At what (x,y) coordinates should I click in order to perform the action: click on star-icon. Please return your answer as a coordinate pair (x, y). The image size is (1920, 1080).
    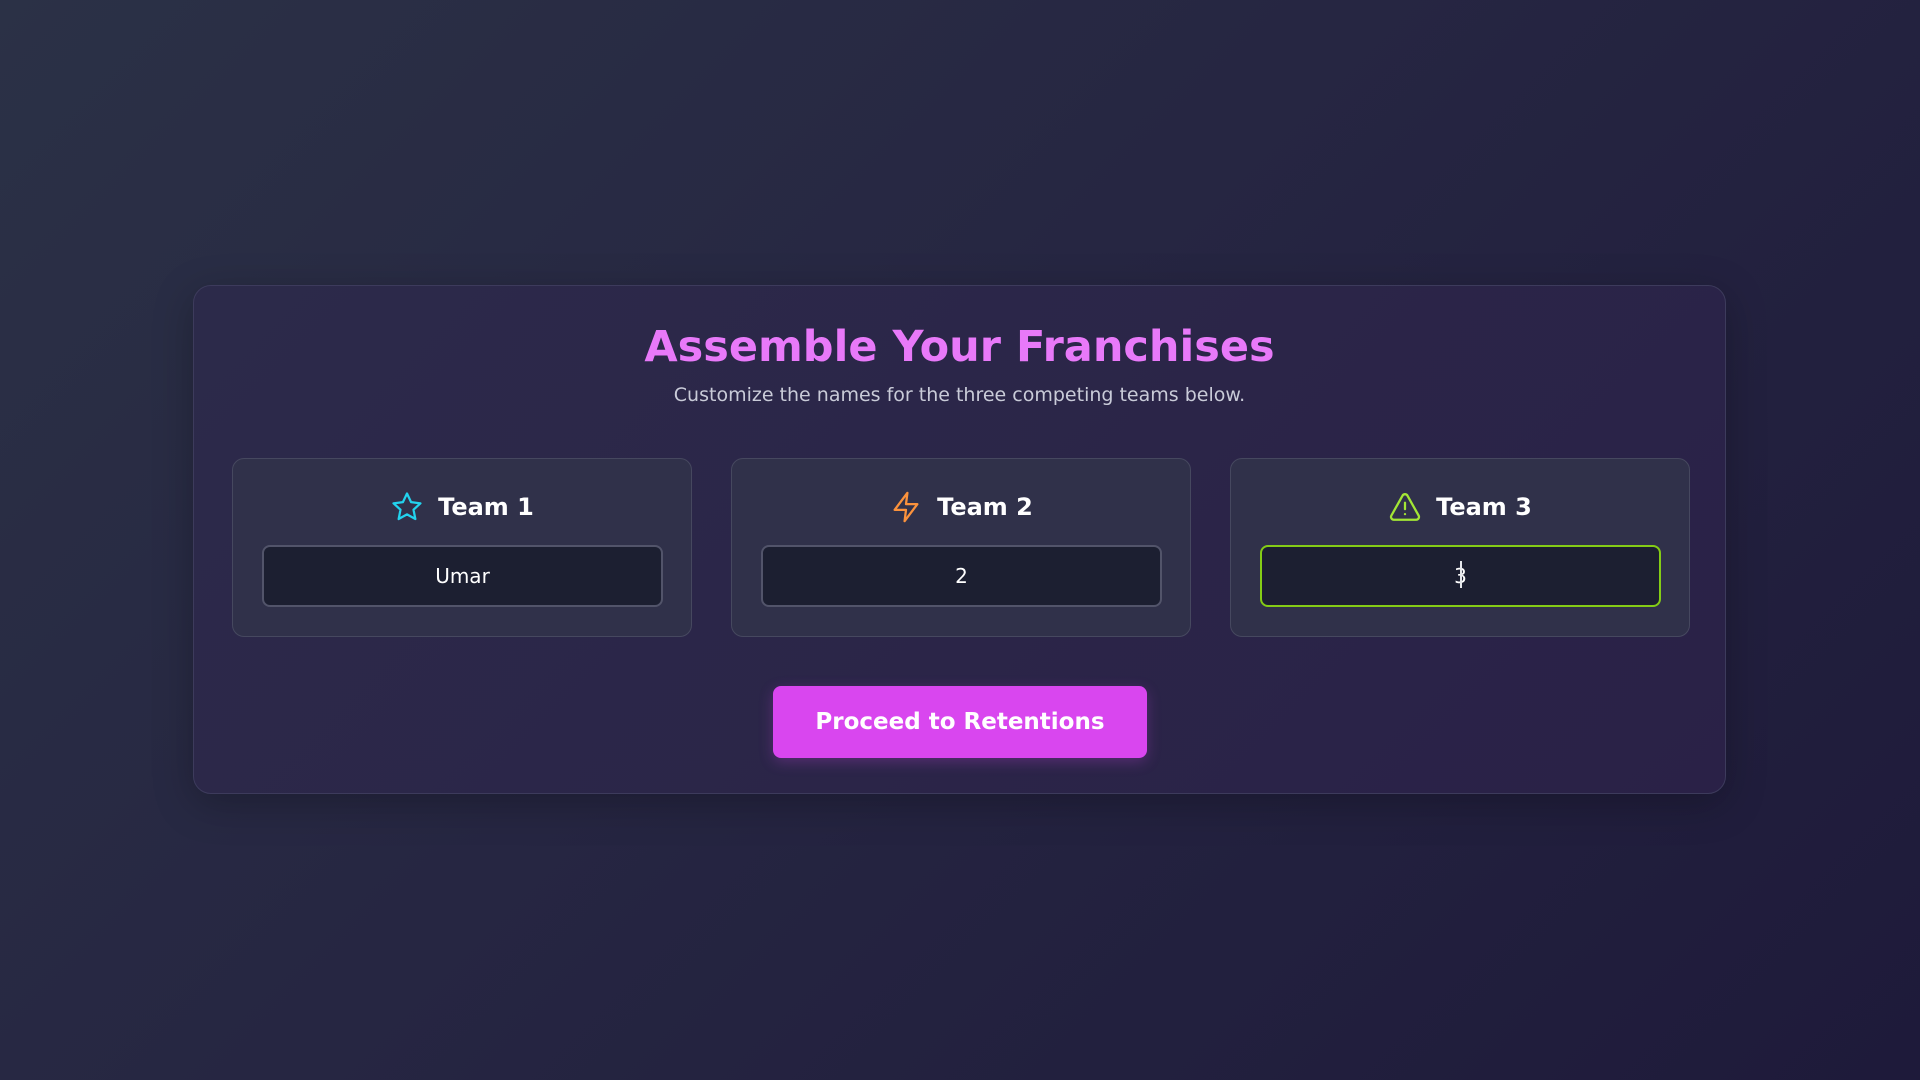
    Looking at the image, I should click on (407, 507).